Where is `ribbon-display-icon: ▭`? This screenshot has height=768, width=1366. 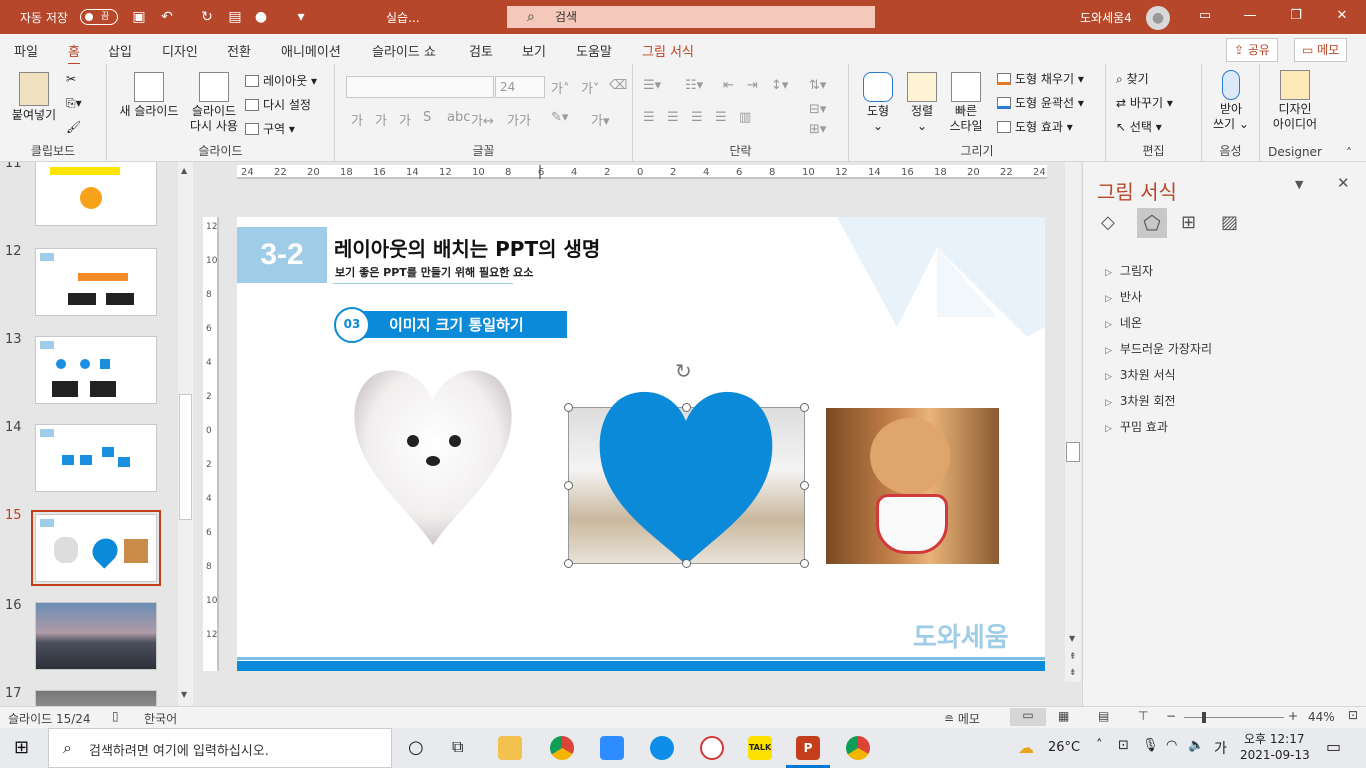
ribbon-display-icon: ▭ is located at coordinates (1205, 17).